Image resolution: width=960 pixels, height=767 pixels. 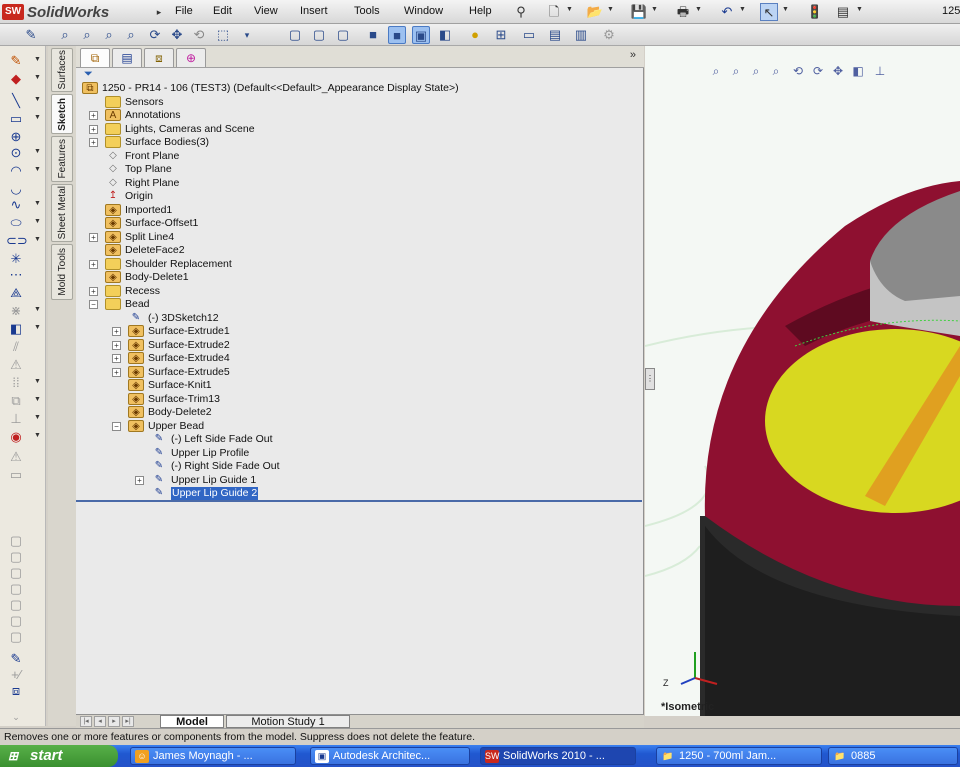 I want to click on appearance-icon: ●, so click(x=475, y=35).